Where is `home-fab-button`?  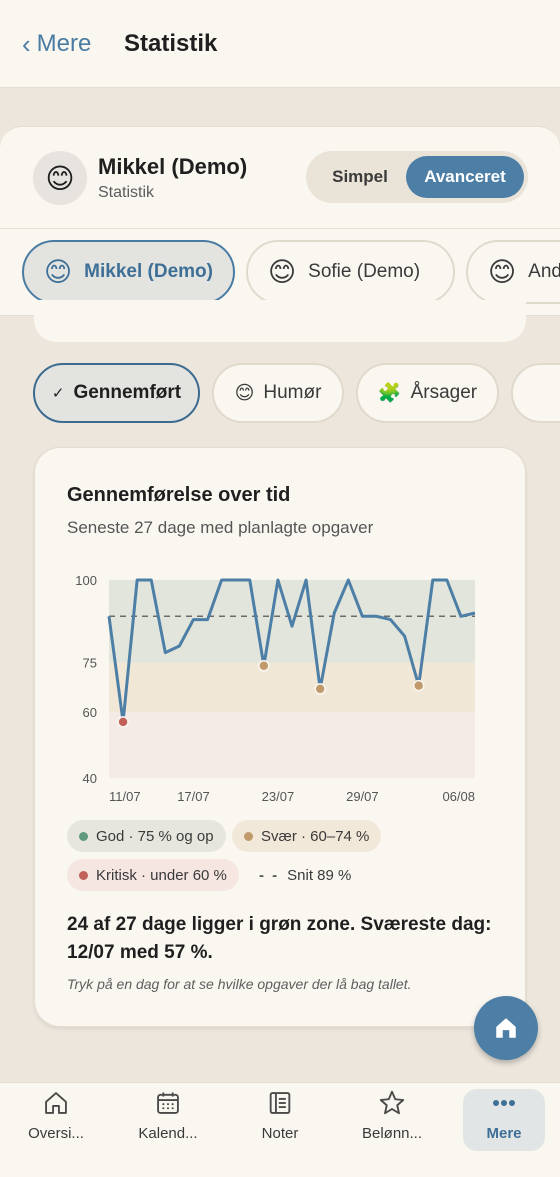 home-fab-button is located at coordinates (506, 1028).